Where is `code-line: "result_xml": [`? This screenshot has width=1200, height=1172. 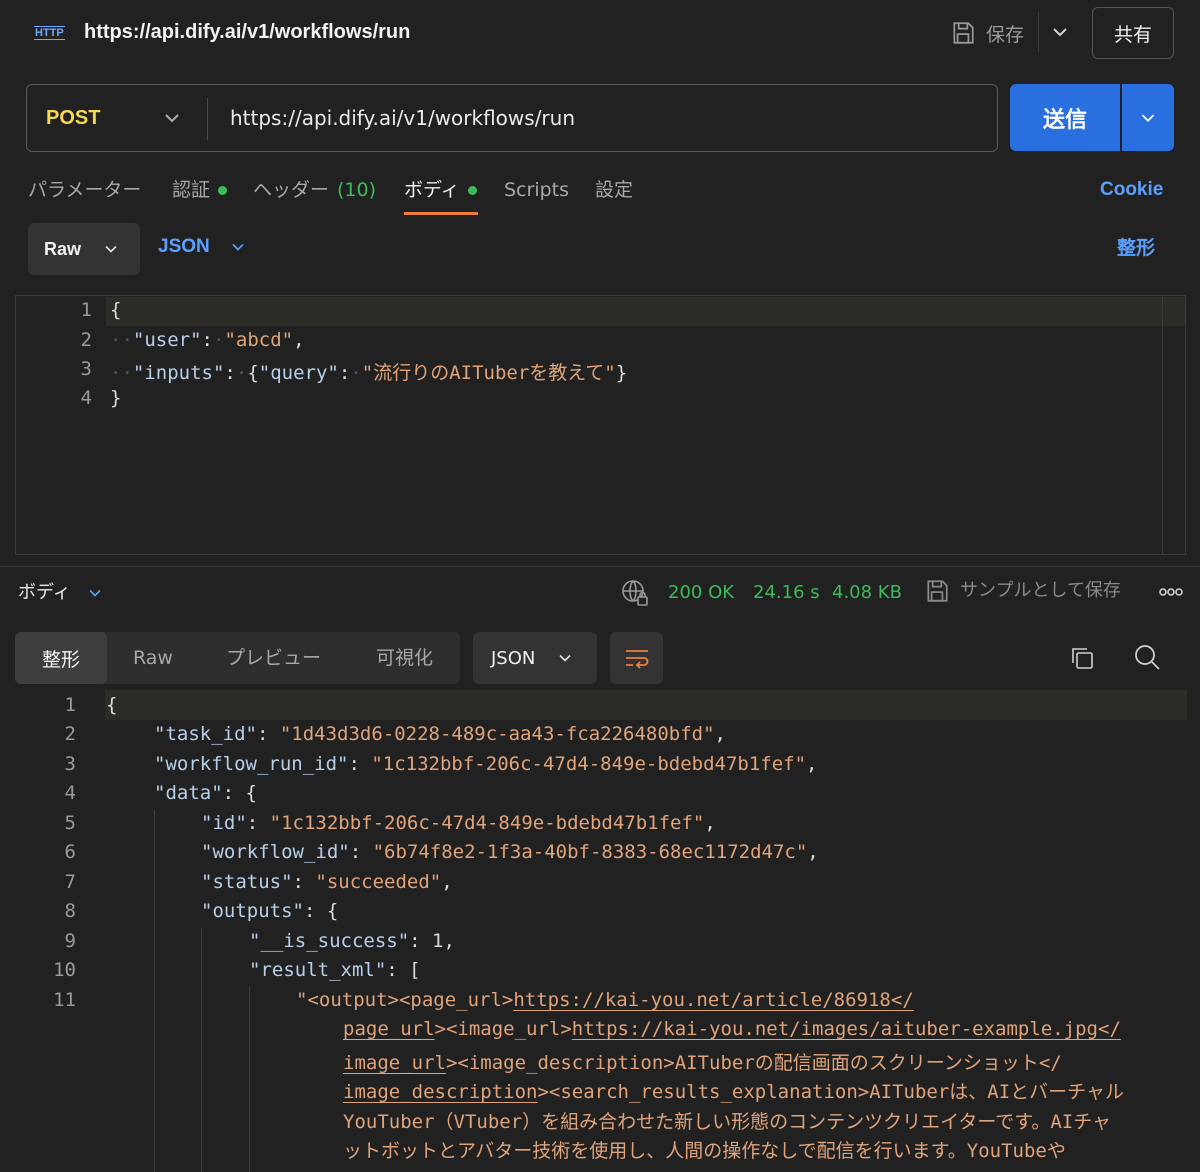 code-line: "result_xml": [ is located at coordinates (335, 970).